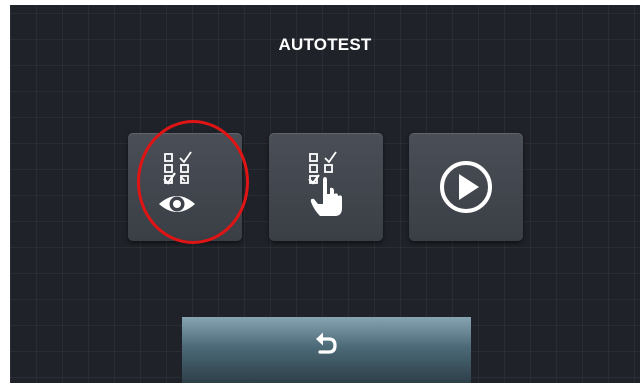 This screenshot has width=640, height=383. What do you see at coordinates (325, 183) in the screenshot?
I see `checklist-hand-icon` at bounding box center [325, 183].